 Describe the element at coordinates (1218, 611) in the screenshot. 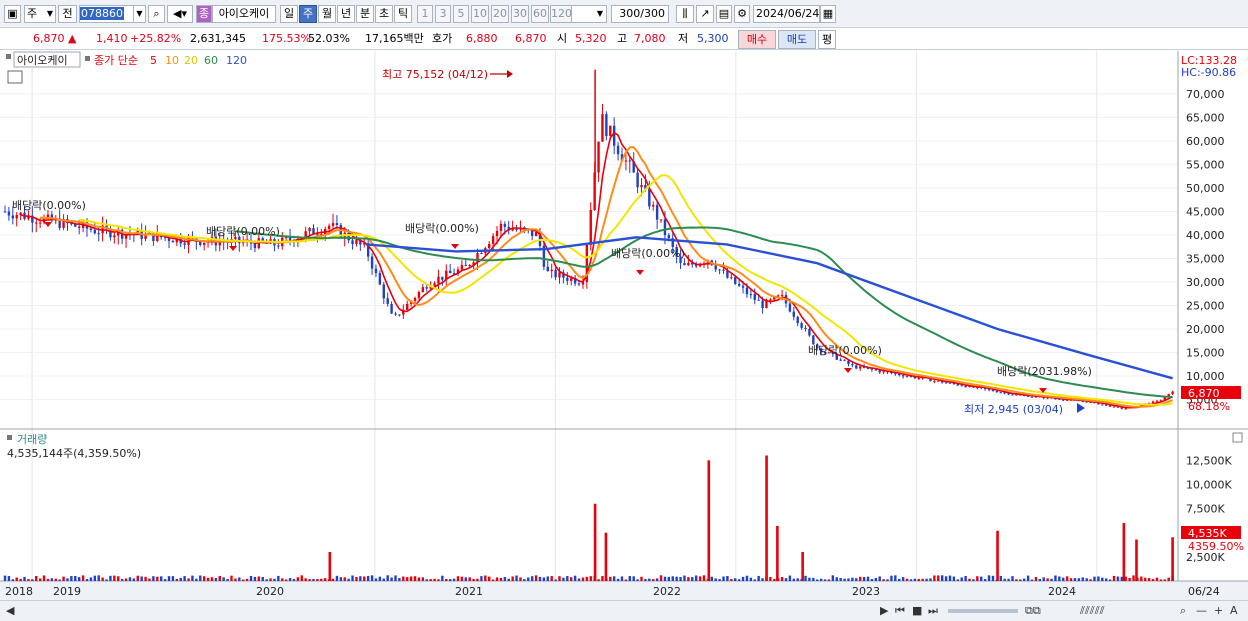

I see `zoom-in-icon: +` at that location.